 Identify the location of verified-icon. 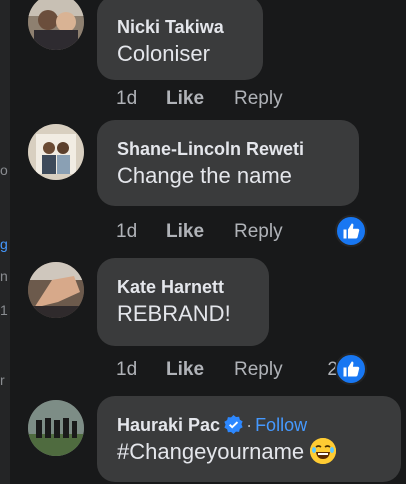
(233, 424).